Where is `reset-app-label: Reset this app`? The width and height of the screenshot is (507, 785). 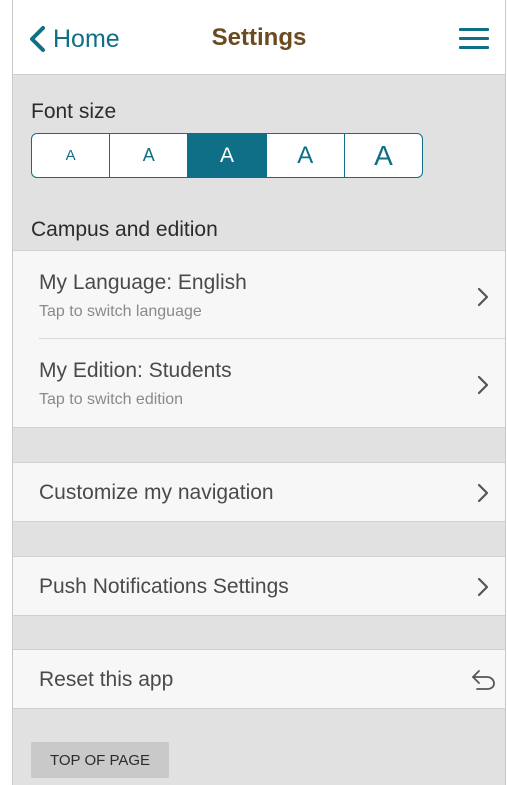 reset-app-label: Reset this app is located at coordinates (106, 679).